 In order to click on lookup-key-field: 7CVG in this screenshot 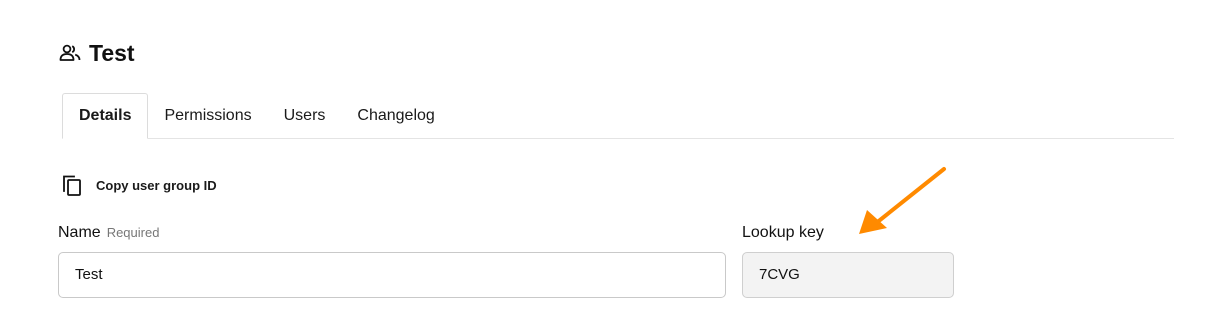, I will do `click(848, 275)`.